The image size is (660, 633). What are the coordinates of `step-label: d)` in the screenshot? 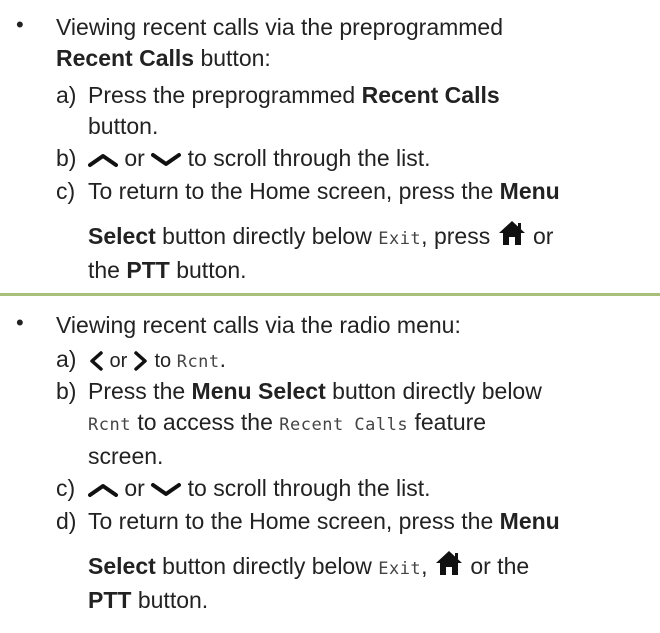 It's located at (66, 521).